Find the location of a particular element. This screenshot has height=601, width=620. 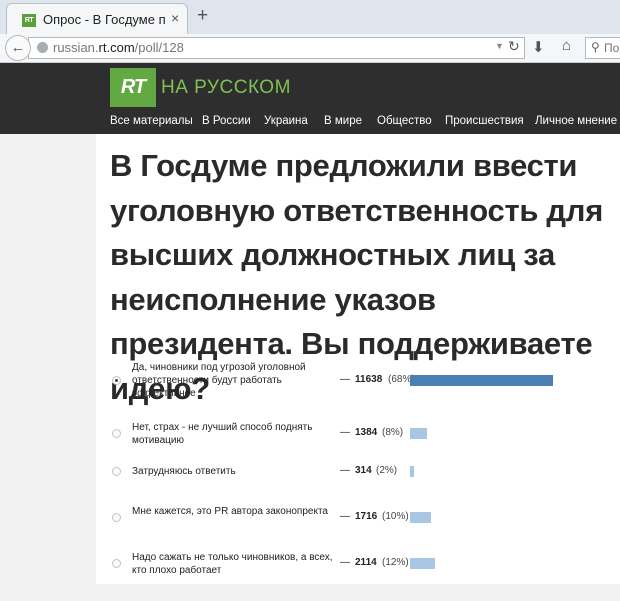

poll-option-count: 2114 is located at coordinates (366, 562).